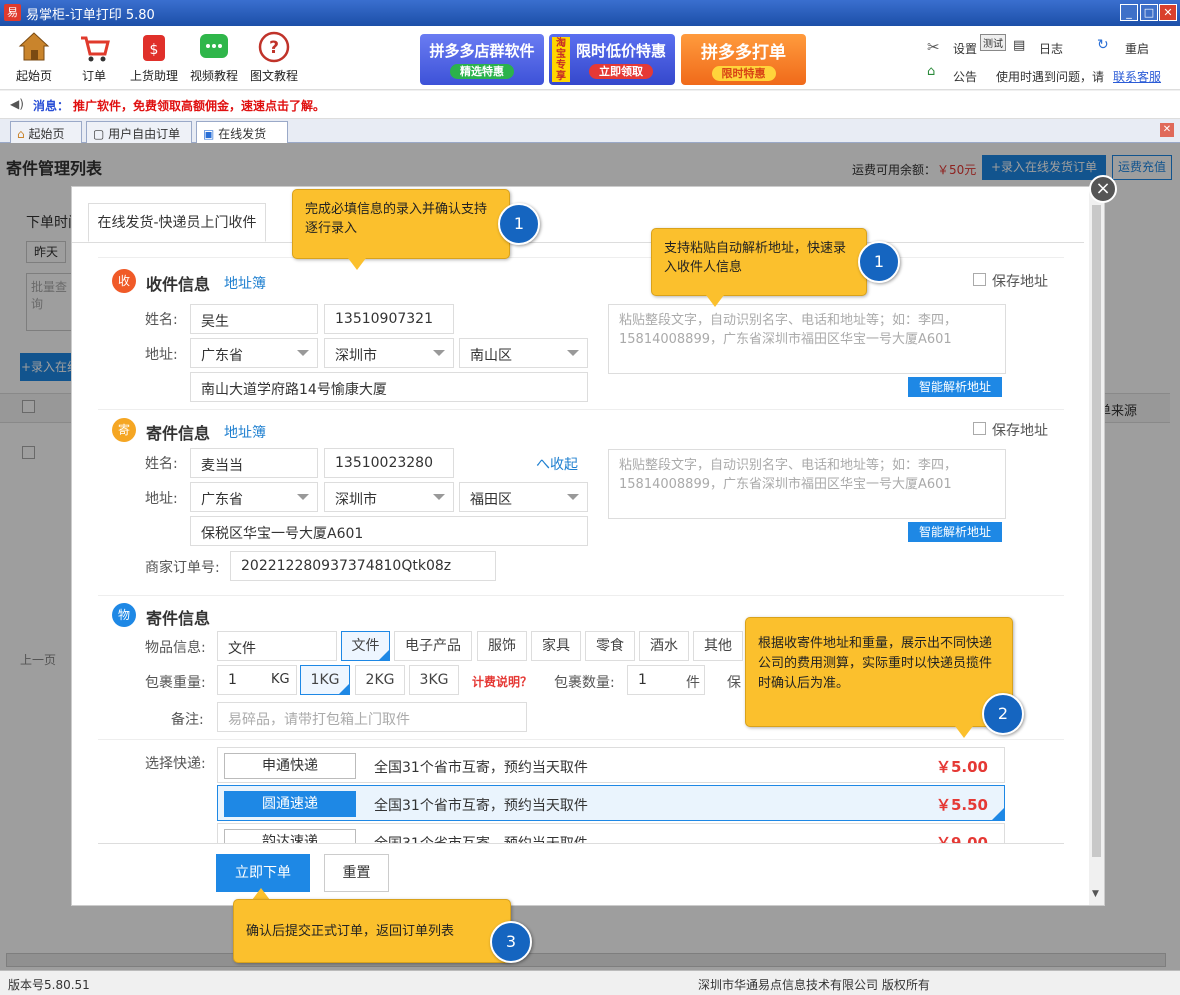 This screenshot has width=1180, height=995. Describe the element at coordinates (356, 356) in the screenshot. I see `recipient-city-value: 深圳市` at that location.